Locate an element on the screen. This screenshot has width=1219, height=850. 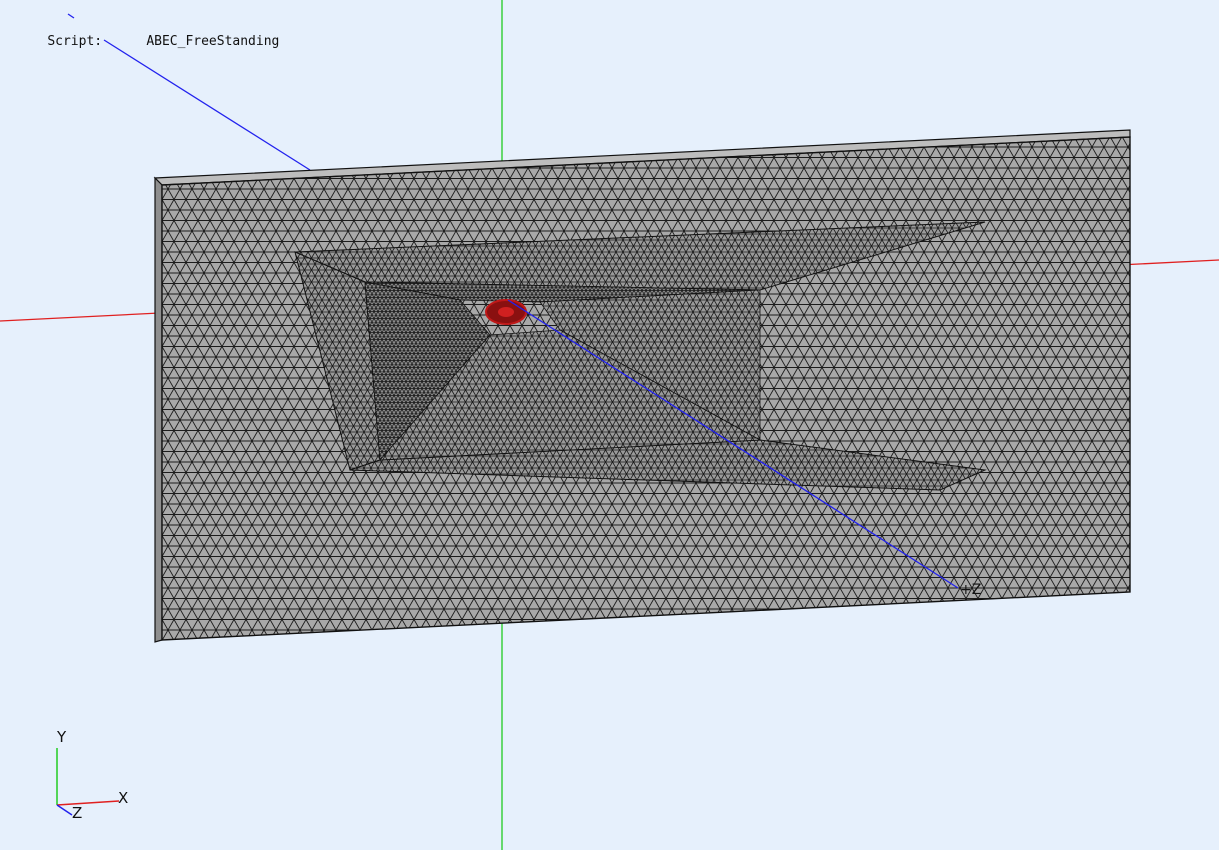
triad-z-axis is located at coordinates (64, 810).